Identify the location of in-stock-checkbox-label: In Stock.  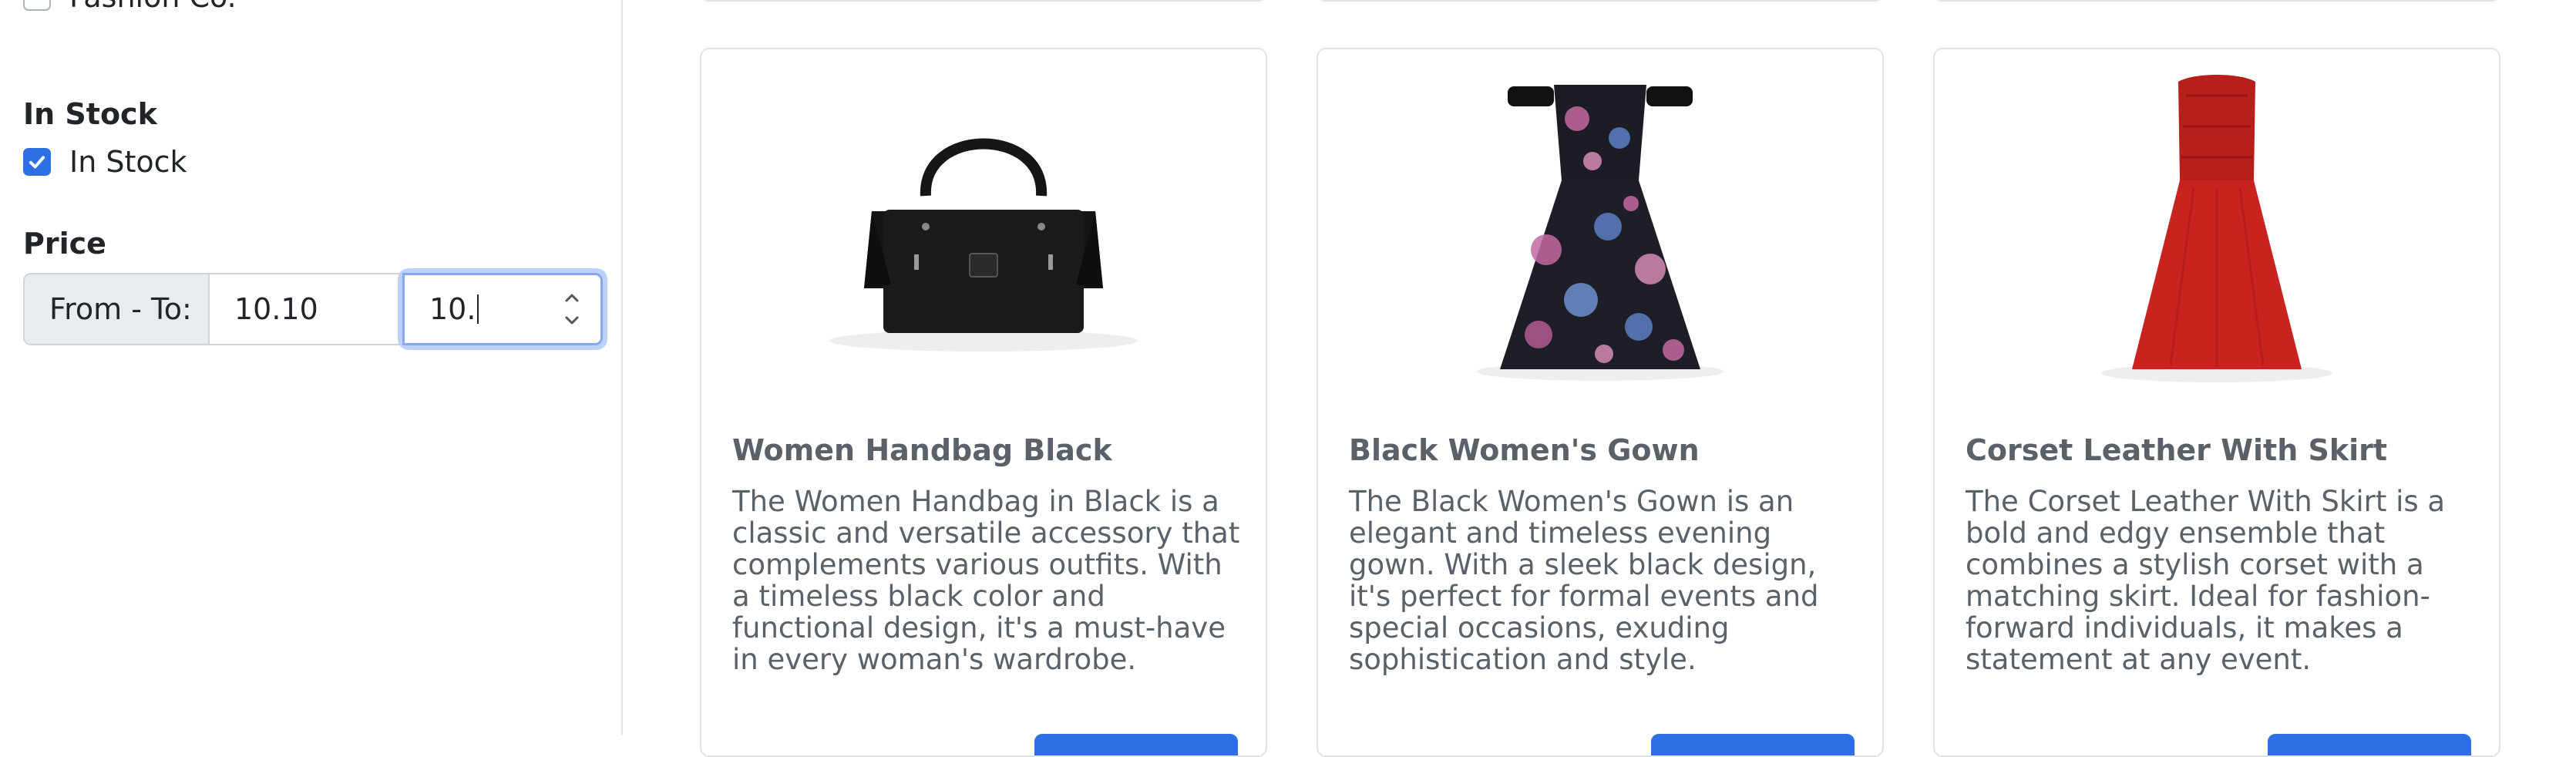
(128, 162).